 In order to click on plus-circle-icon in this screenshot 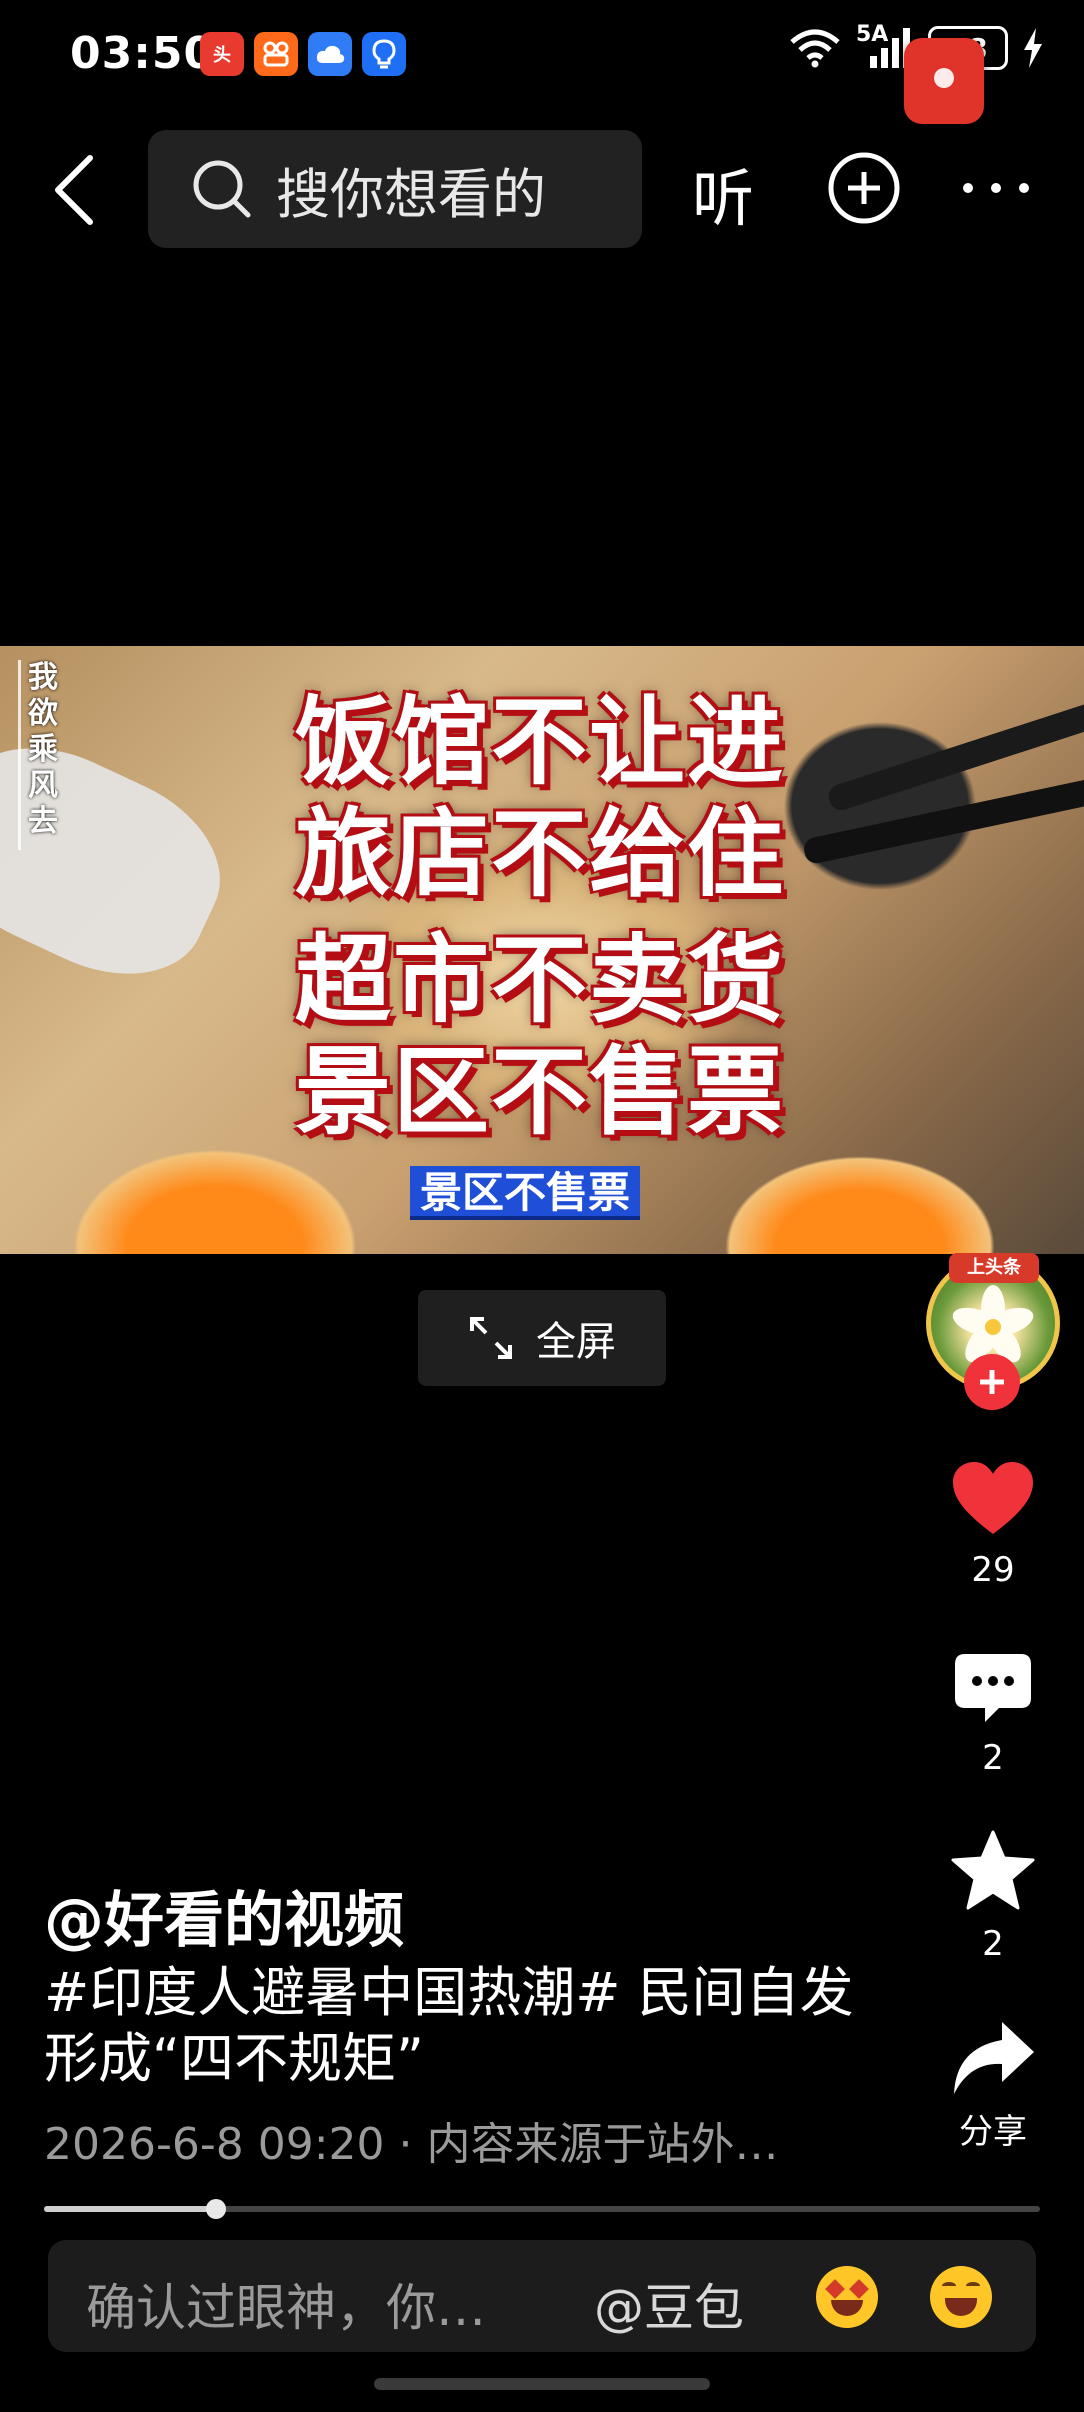, I will do `click(864, 188)`.